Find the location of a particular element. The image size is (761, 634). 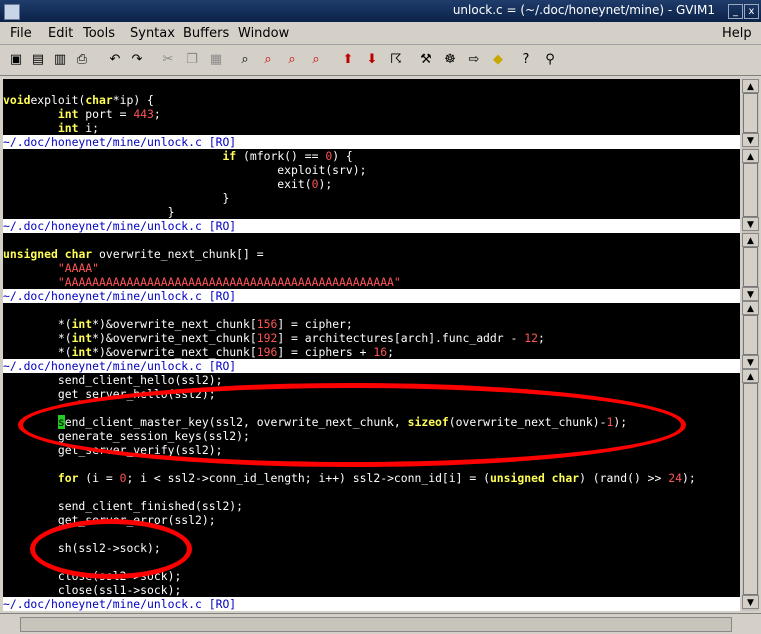

code-line: "AAAA" is located at coordinates (371, 268).